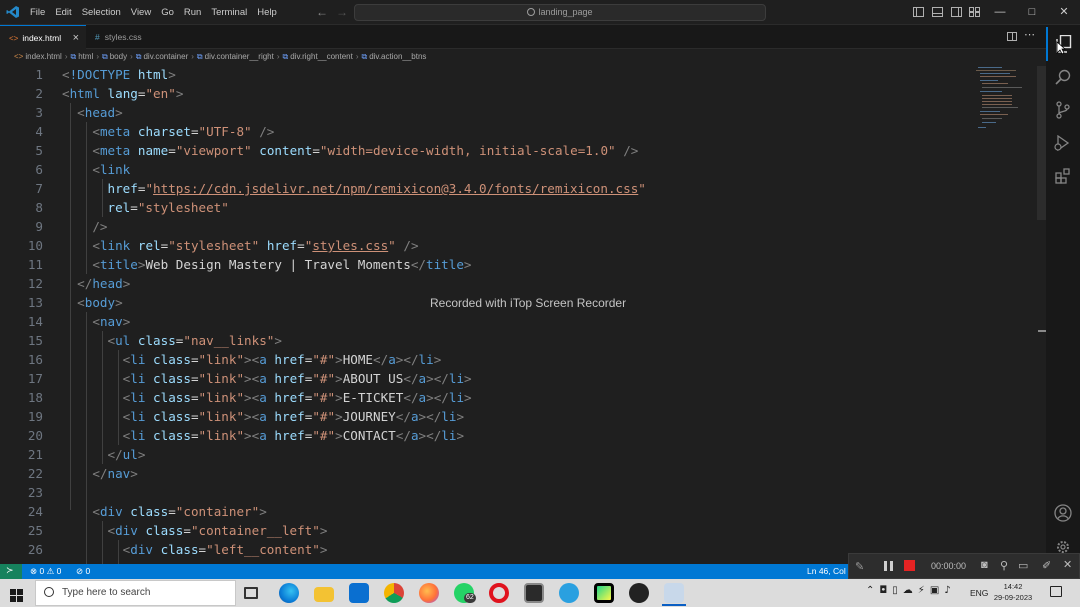  What do you see at coordinates (322, 12) in the screenshot?
I see `back-arrow-icon: ←` at bounding box center [322, 12].